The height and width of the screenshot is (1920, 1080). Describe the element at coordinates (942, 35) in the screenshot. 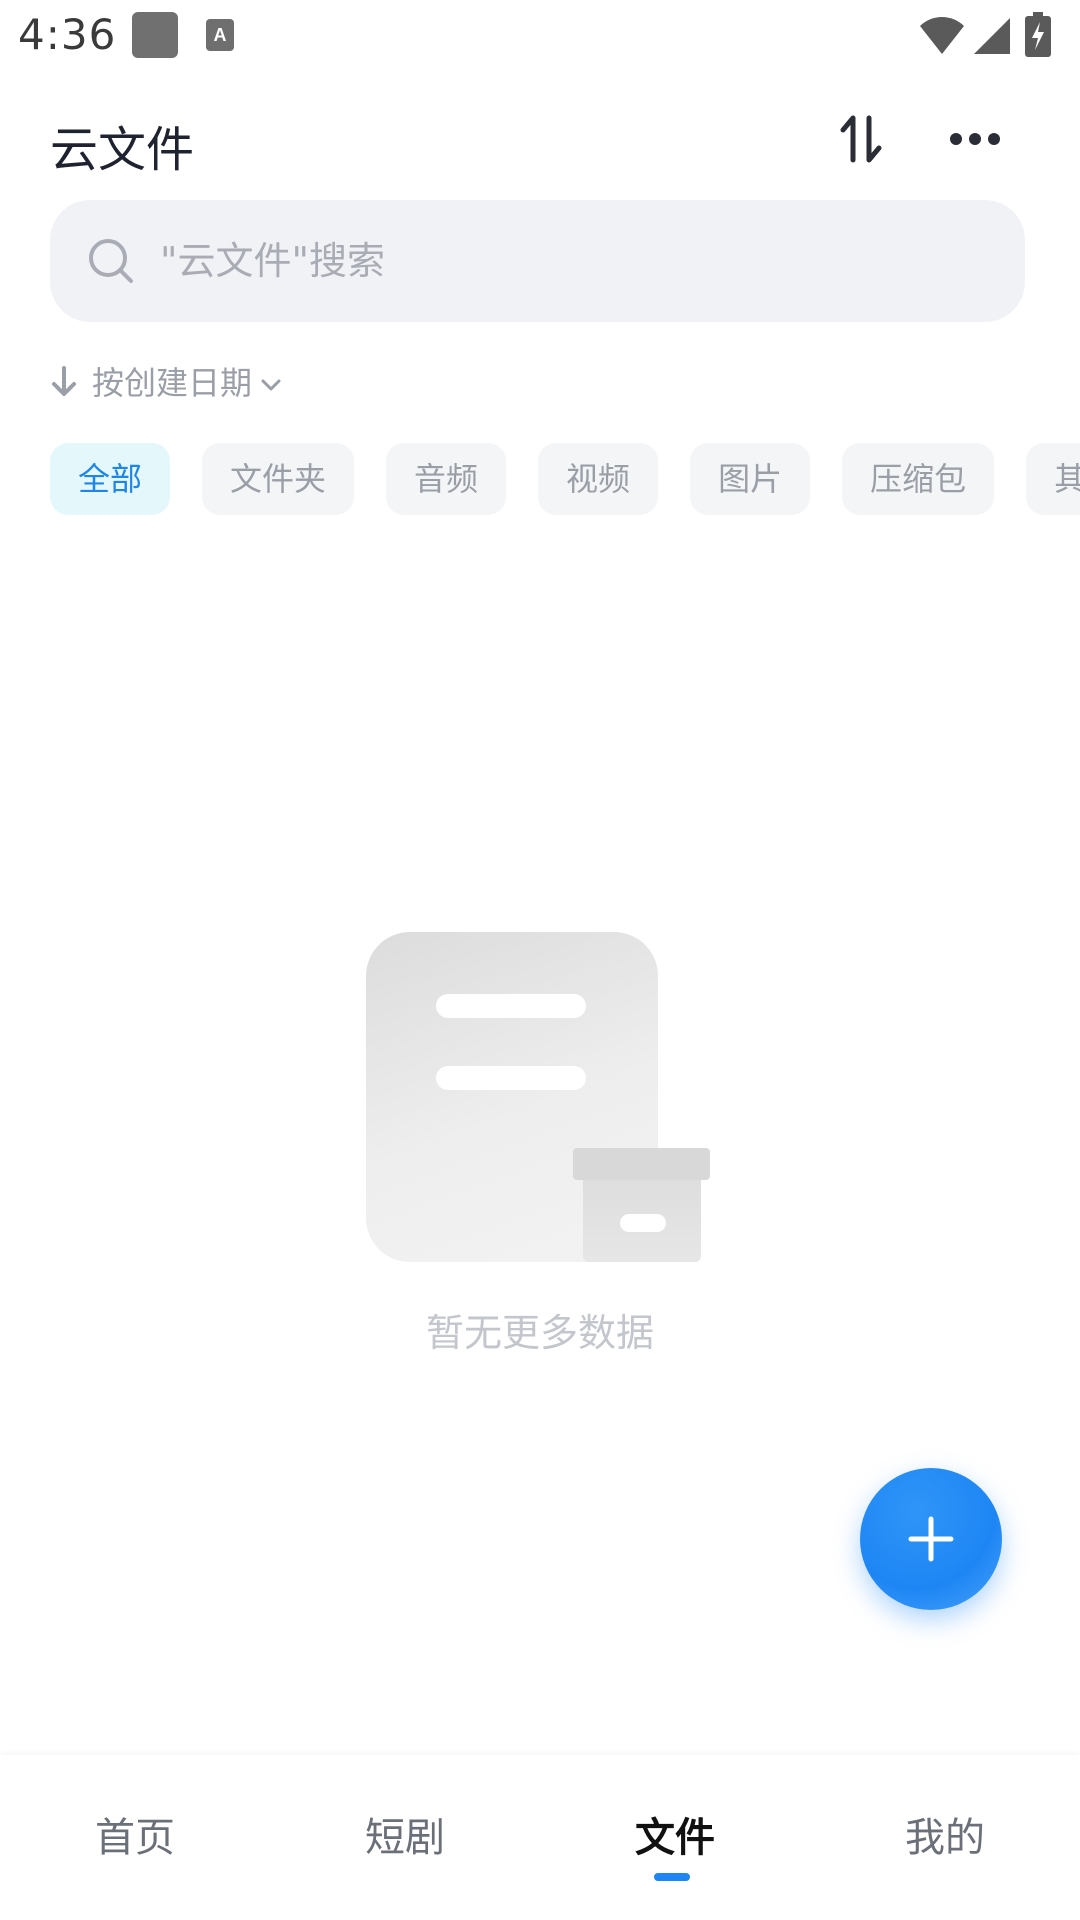

I see `wifi-icon` at that location.